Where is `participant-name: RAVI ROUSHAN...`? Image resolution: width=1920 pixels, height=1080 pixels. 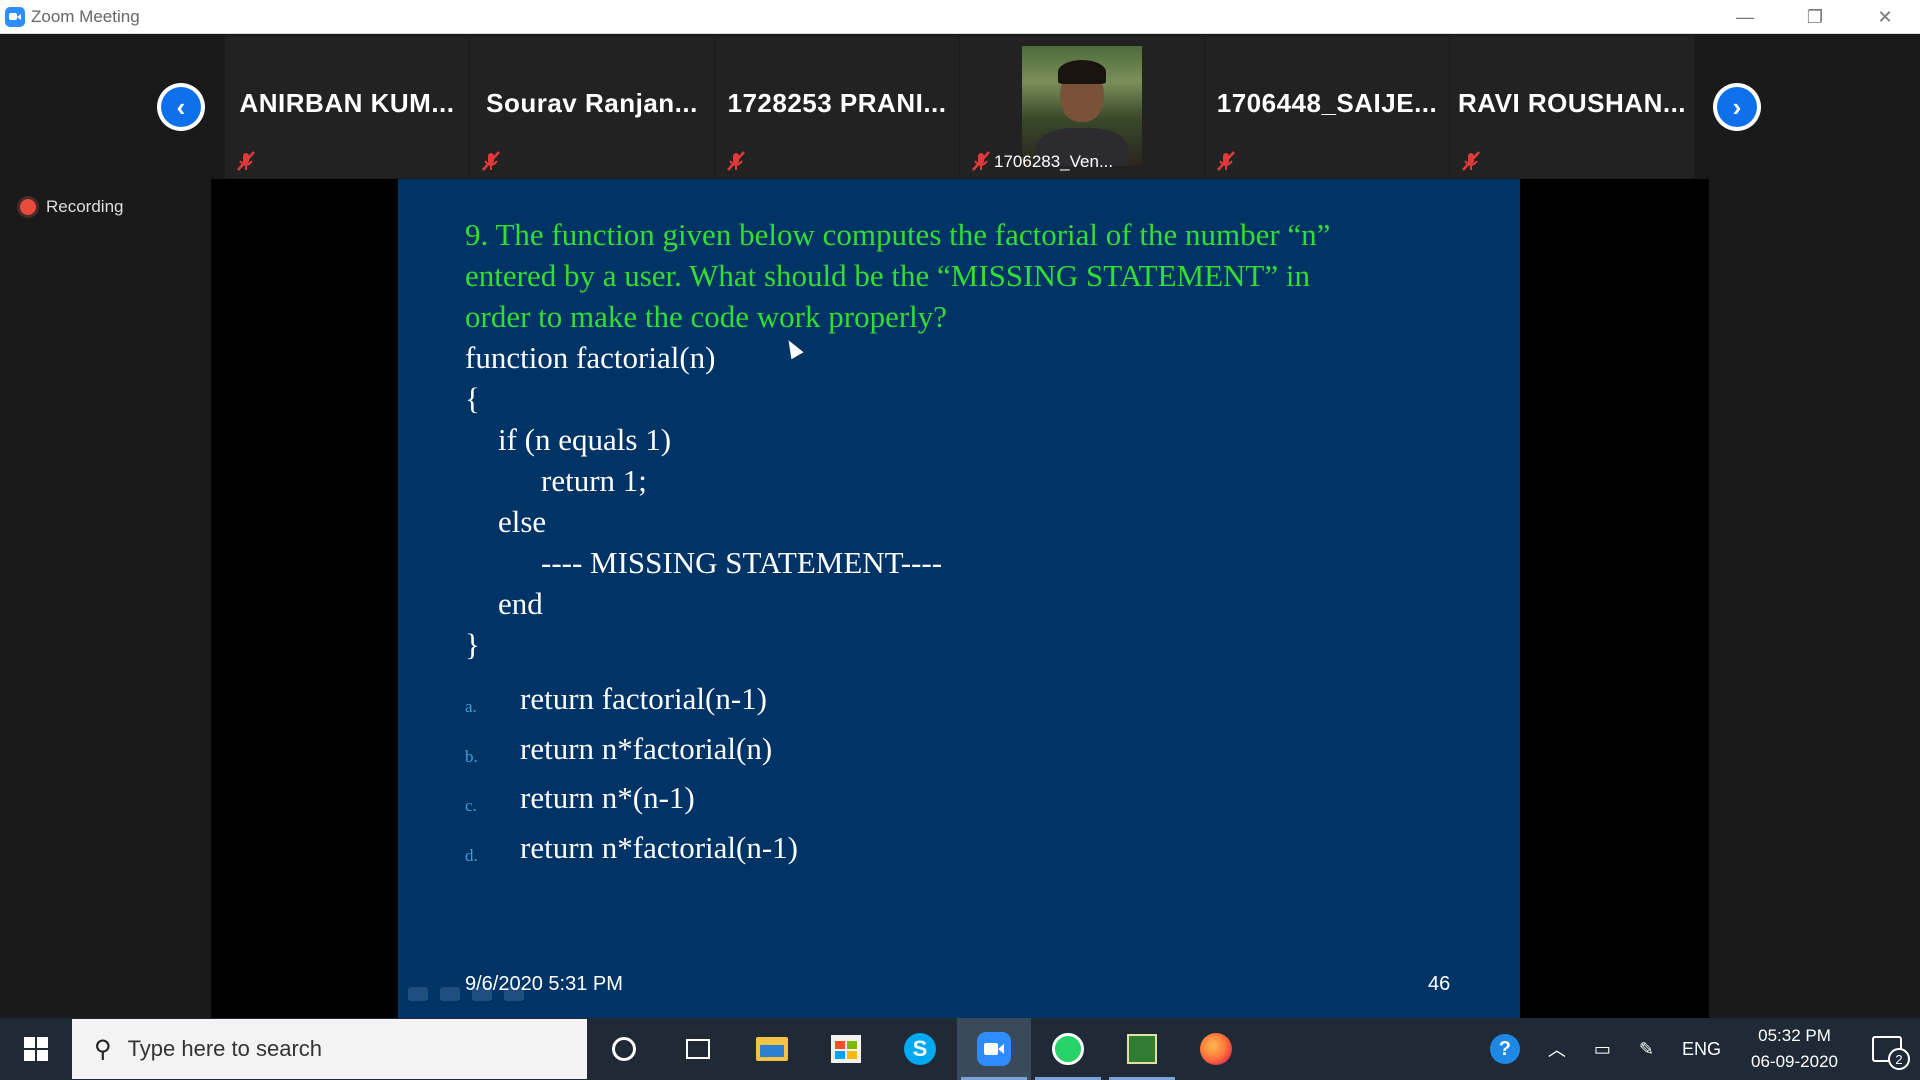 participant-name: RAVI ROUSHAN... is located at coordinates (1572, 103).